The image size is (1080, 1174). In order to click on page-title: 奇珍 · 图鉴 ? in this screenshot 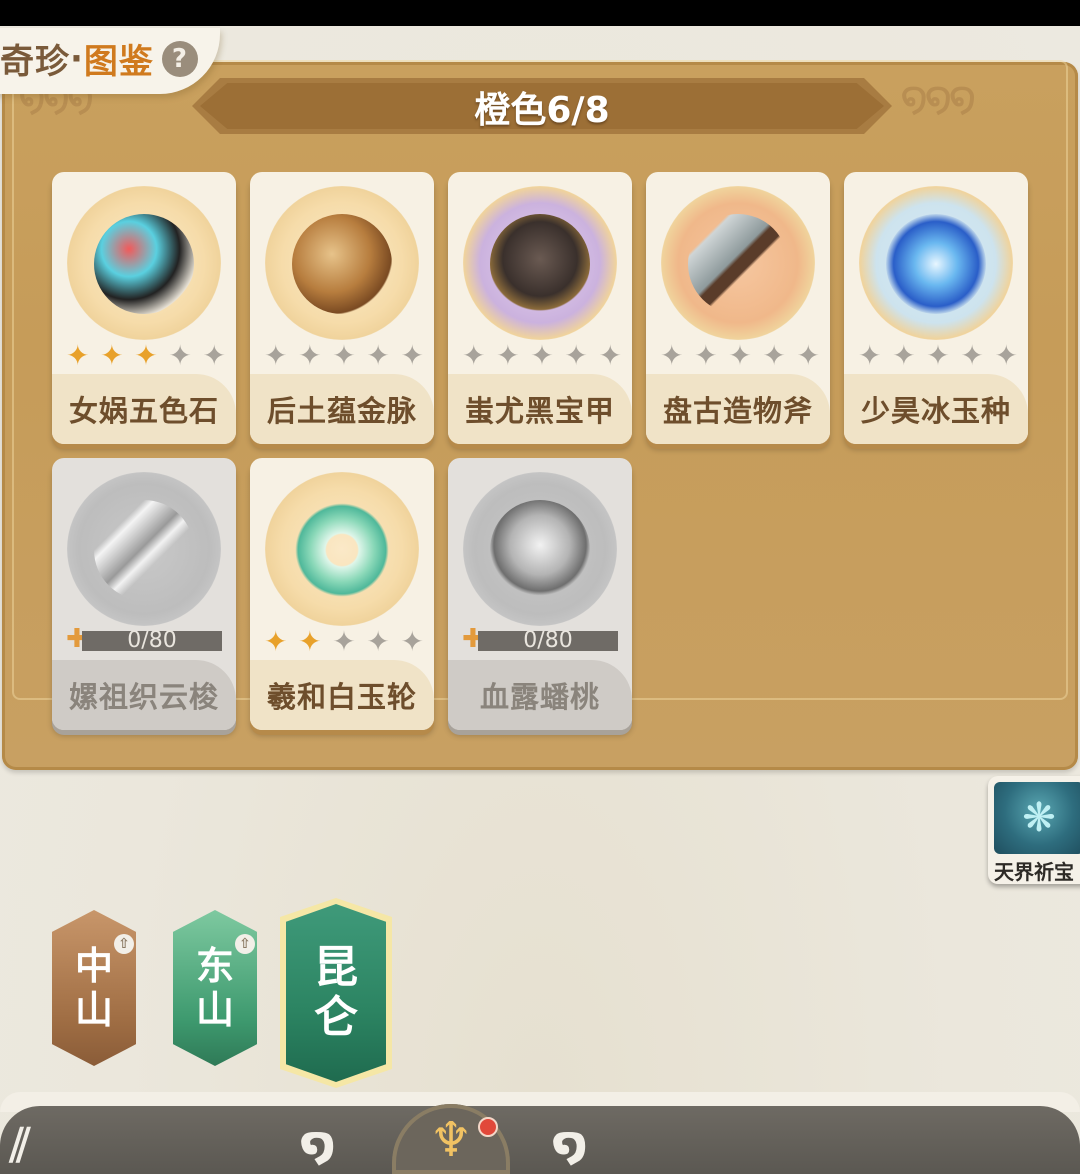, I will do `click(99, 58)`.